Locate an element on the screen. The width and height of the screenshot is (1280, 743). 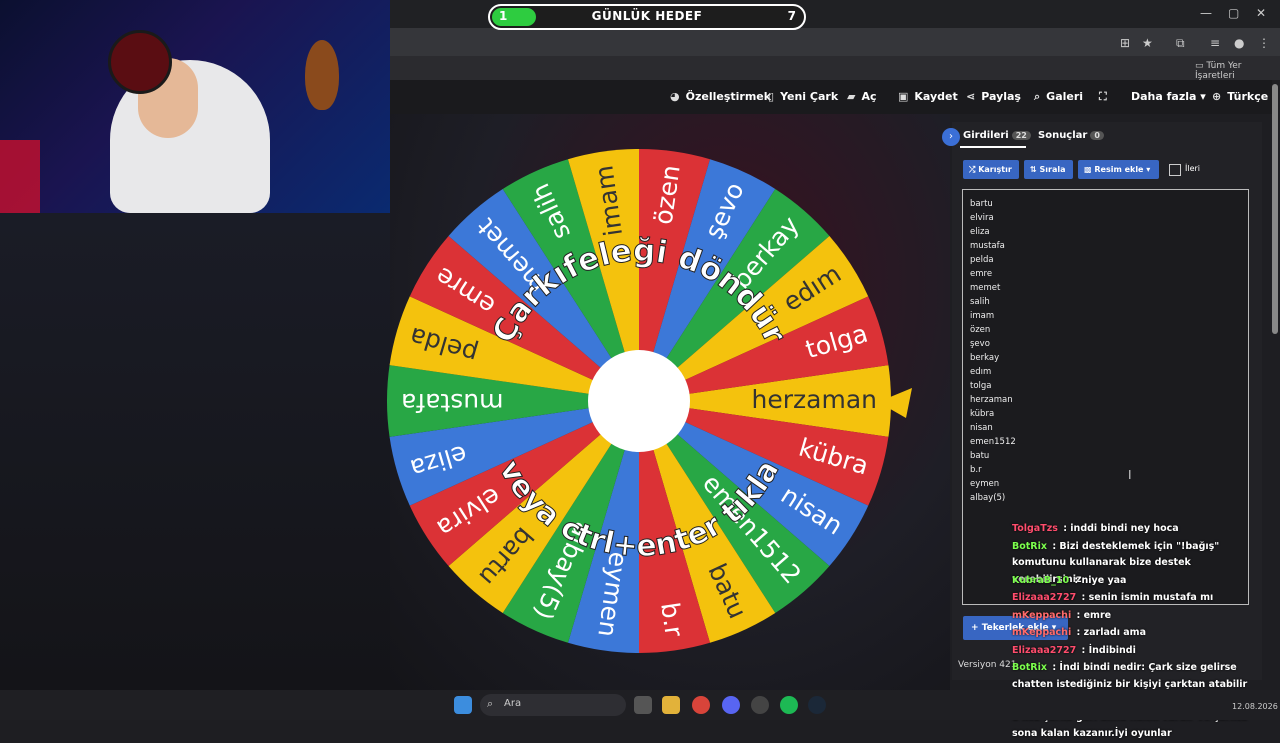
minimize-icon: — is located at coordinates (1206, 13).